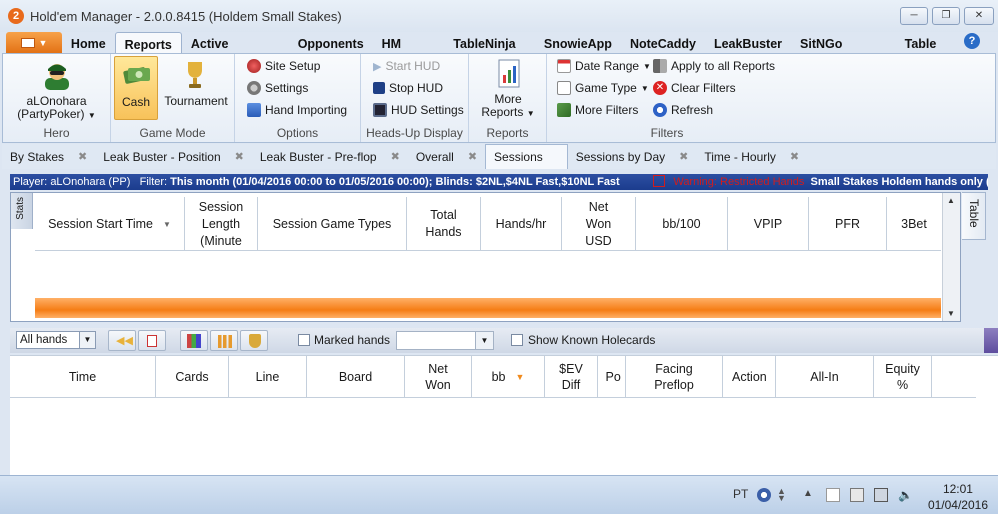 The image size is (998, 514). What do you see at coordinates (914, 224) in the screenshot?
I see `column-header: 3Bet` at bounding box center [914, 224].